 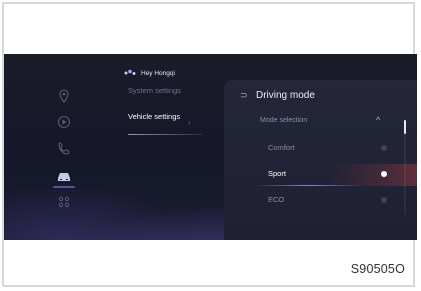 I want to click on apps-icon, so click(x=64, y=202).